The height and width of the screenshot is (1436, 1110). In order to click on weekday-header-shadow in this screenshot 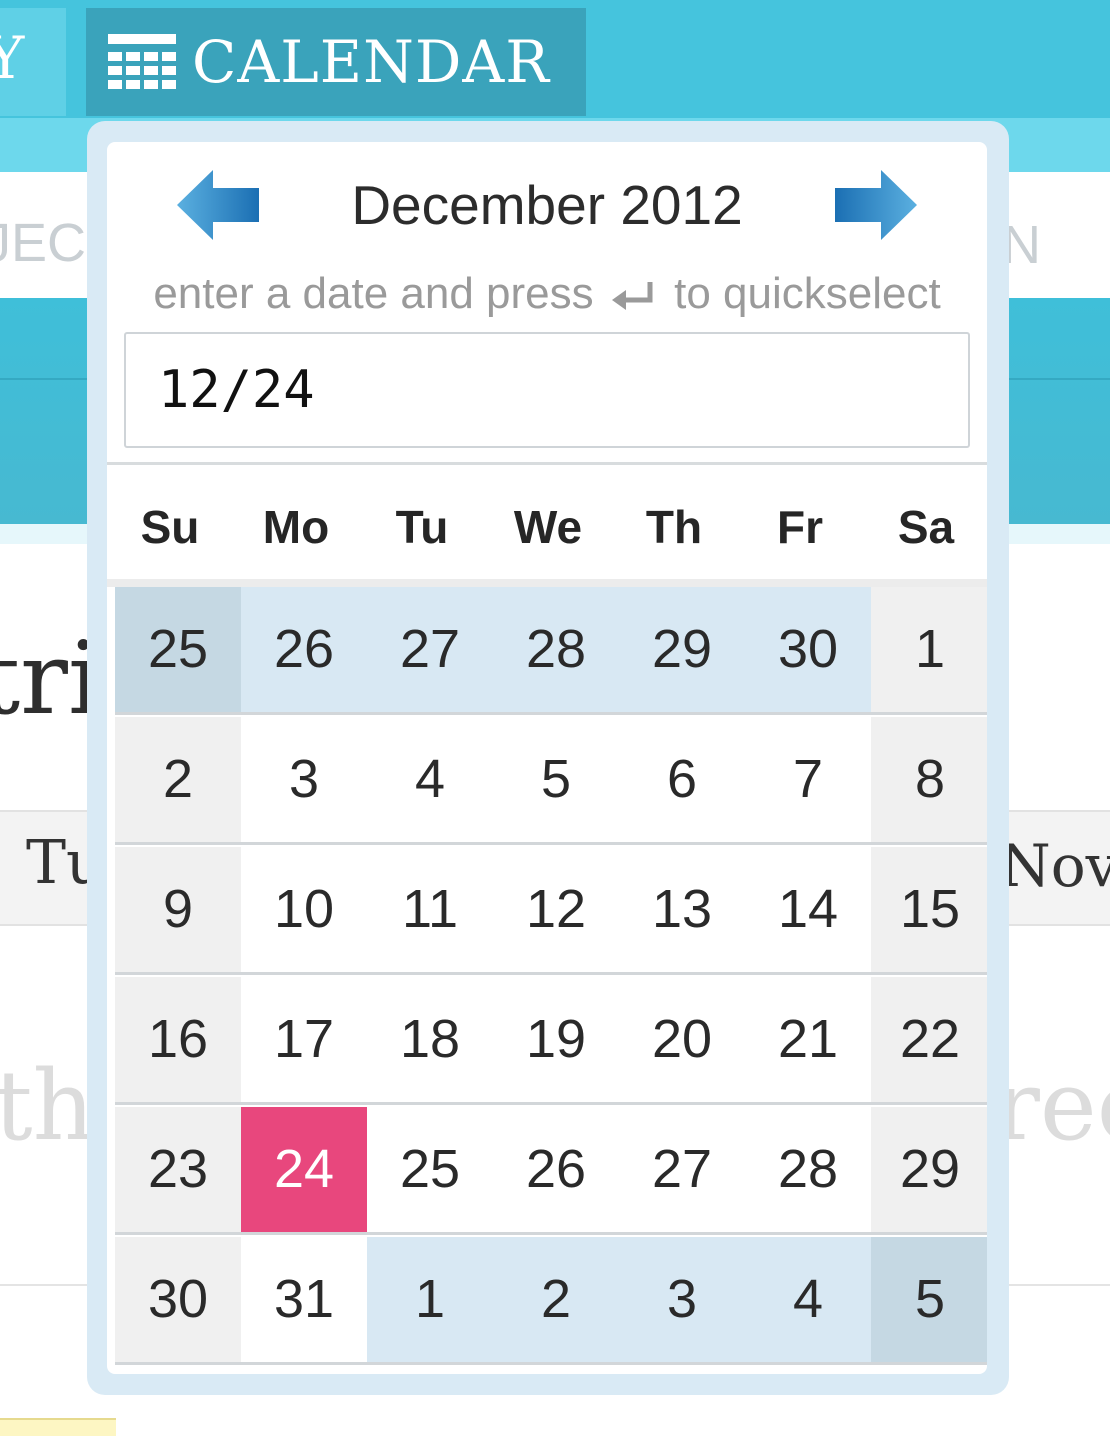, I will do `click(547, 583)`.